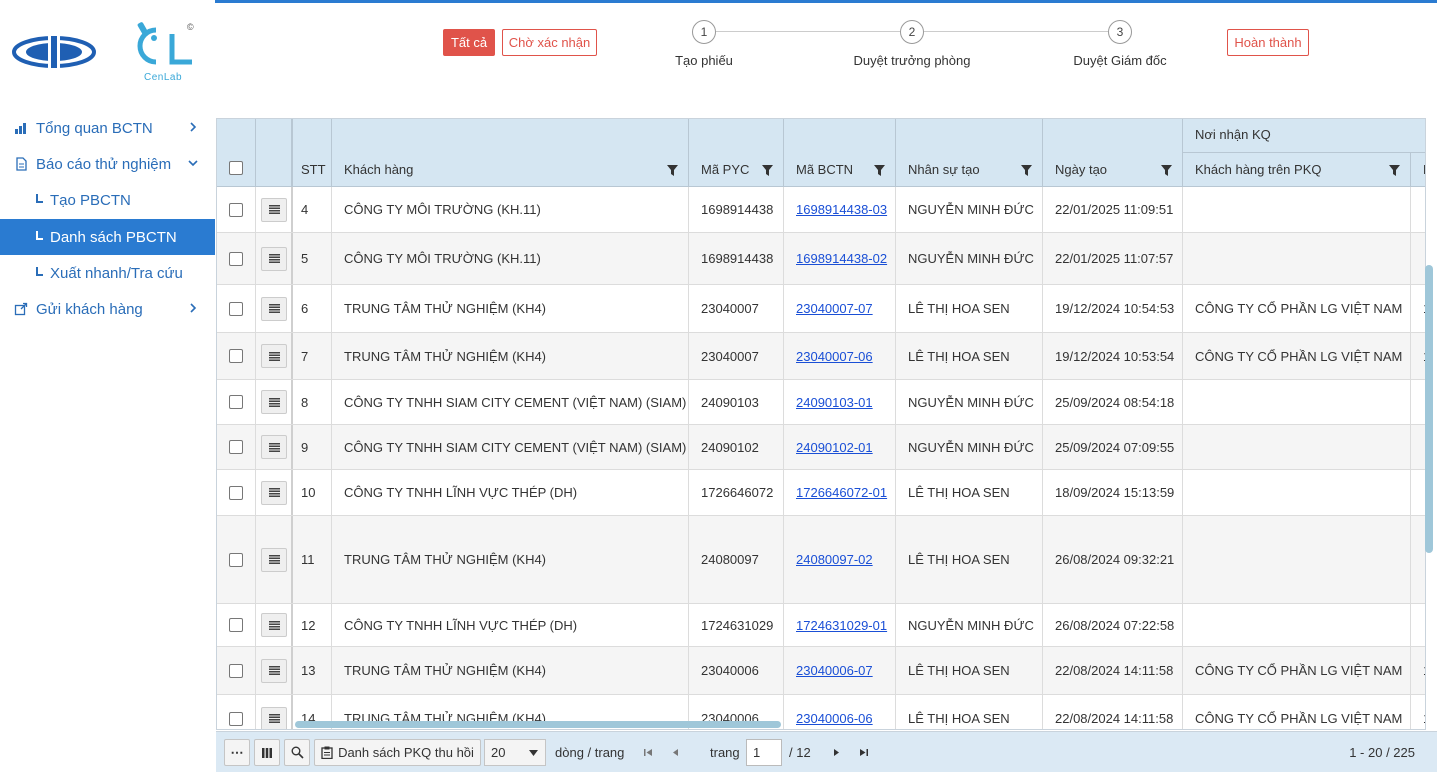 The height and width of the screenshot is (772, 1437). What do you see at coordinates (828, 670) in the screenshot?
I see `report-code-link: 23040006-07` at bounding box center [828, 670].